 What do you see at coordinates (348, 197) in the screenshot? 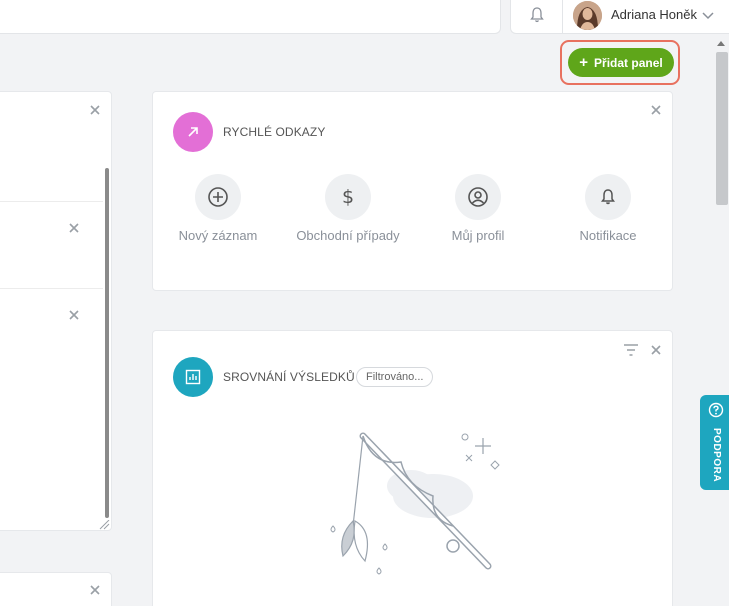
I see `dollar-icon: $` at bounding box center [348, 197].